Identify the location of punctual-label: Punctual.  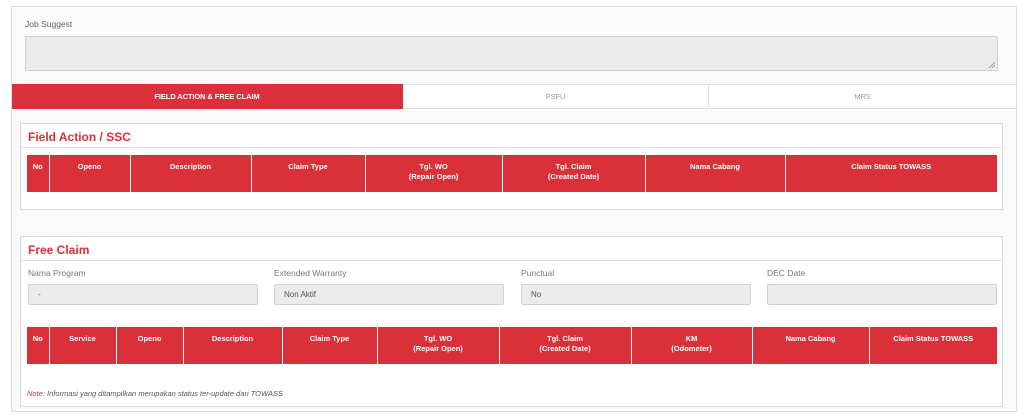
(538, 273).